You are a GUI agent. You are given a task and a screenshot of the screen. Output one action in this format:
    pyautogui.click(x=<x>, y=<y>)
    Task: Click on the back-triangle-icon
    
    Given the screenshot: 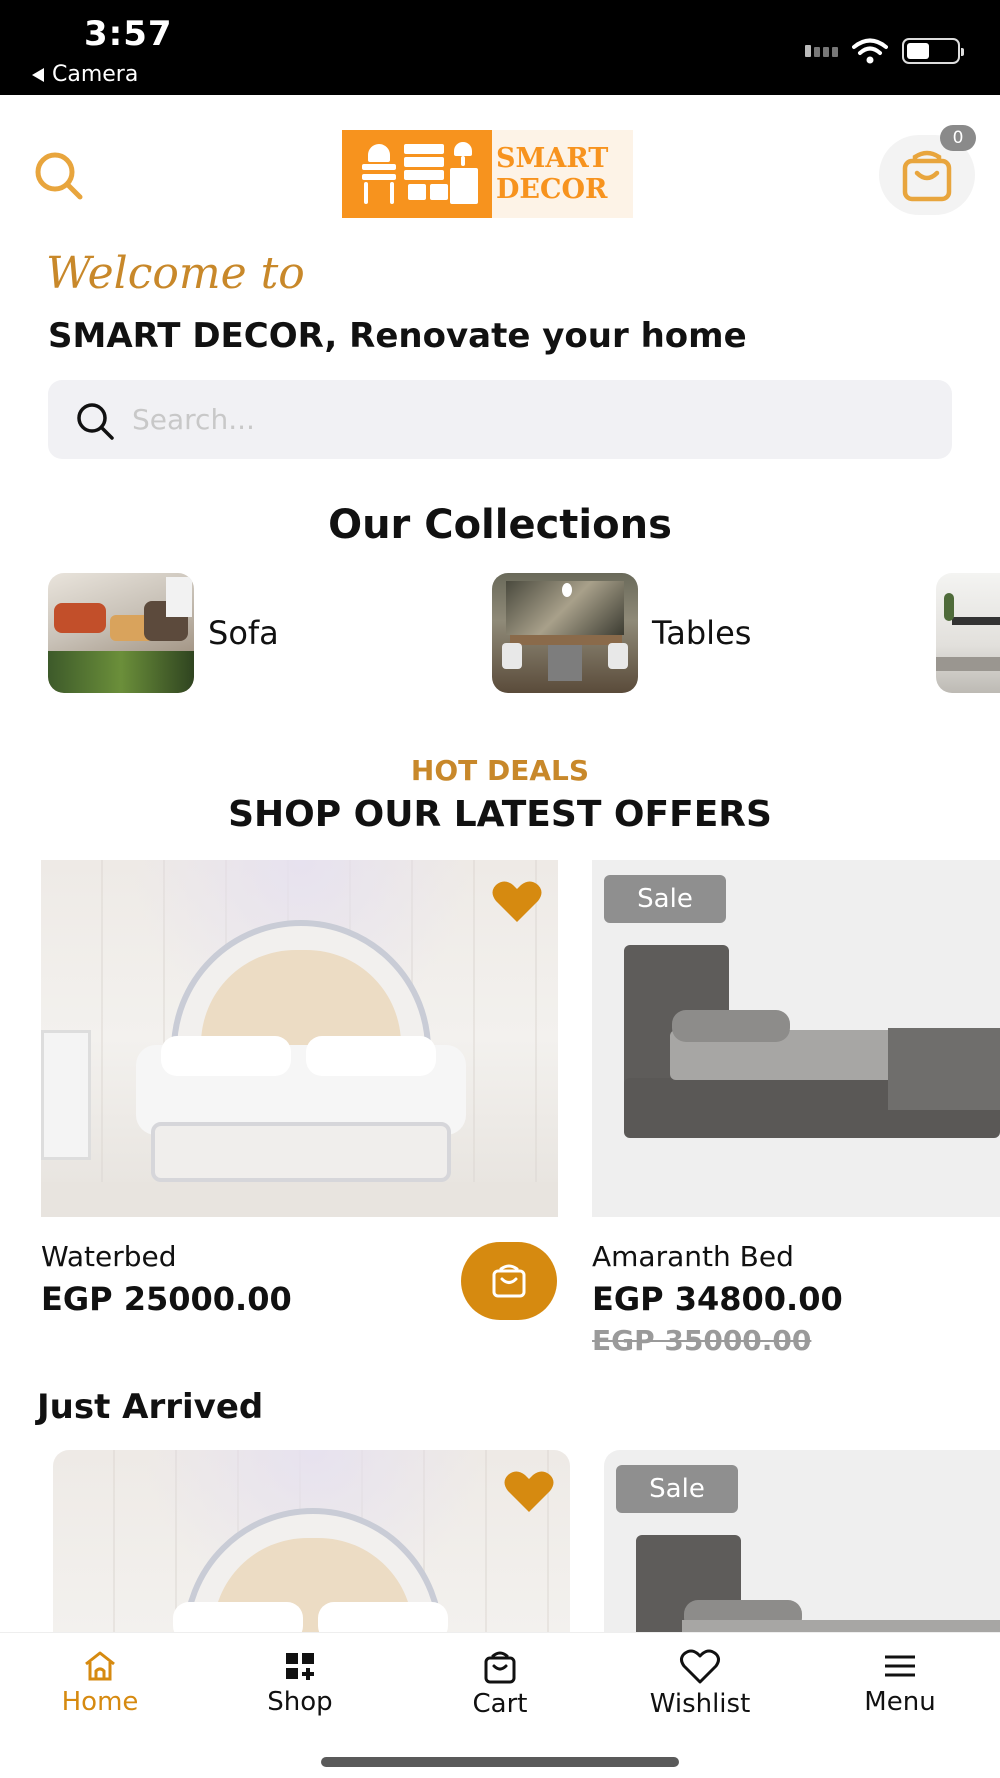 What is the action you would take?
    pyautogui.click(x=38, y=74)
    